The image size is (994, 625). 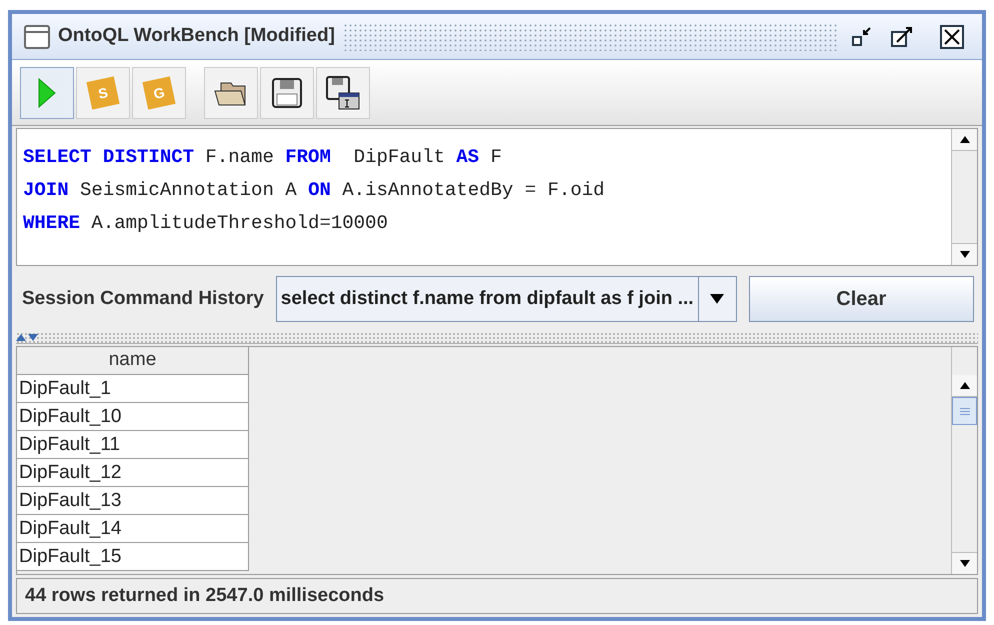 What do you see at coordinates (37, 36) in the screenshot?
I see `window-icon` at bounding box center [37, 36].